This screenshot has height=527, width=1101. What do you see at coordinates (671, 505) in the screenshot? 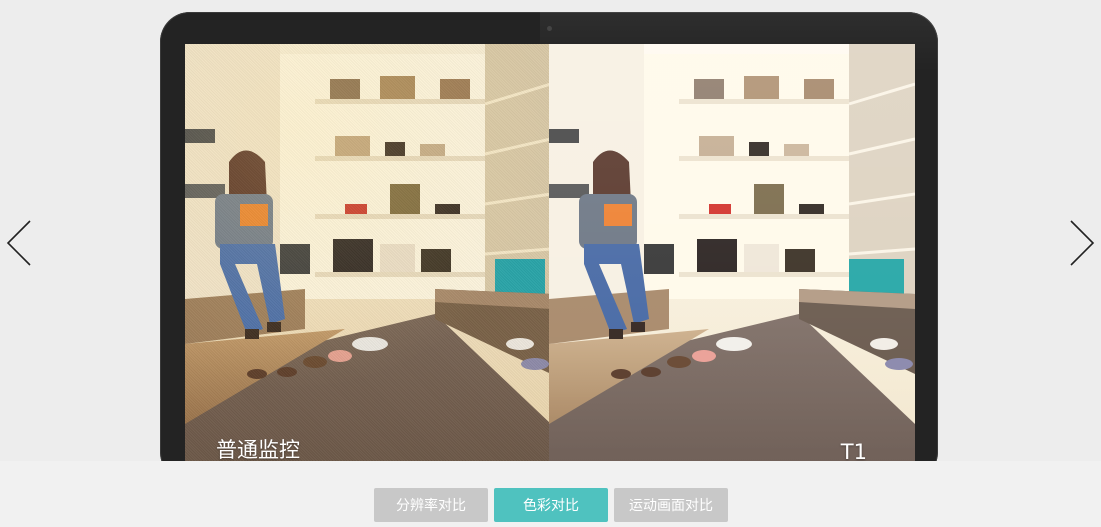
I see `tab-motion-comparison: 运动画面对比` at bounding box center [671, 505].